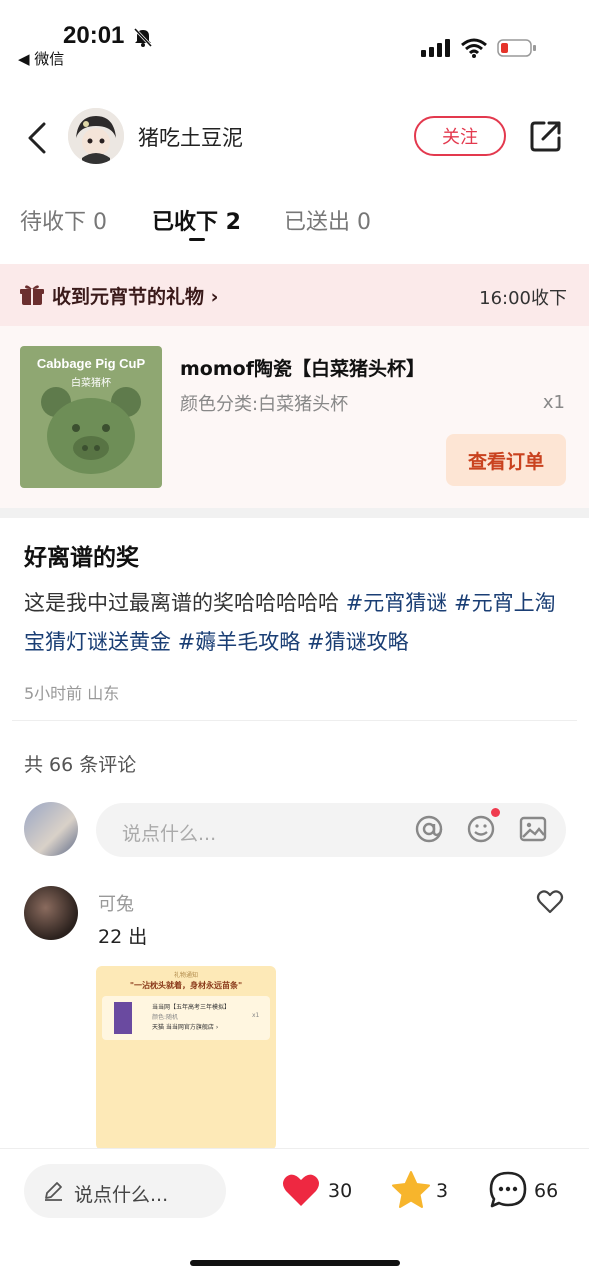 The image size is (589, 1281). I want to click on follow-button: 关注, so click(460, 136).